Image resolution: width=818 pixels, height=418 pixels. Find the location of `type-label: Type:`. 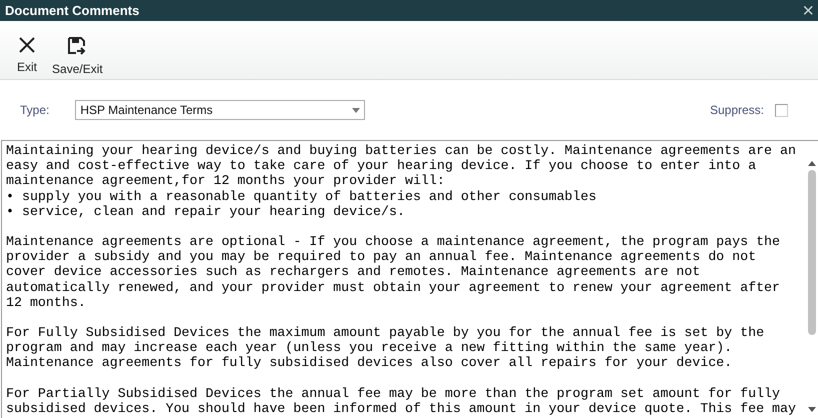

type-label: Type: is located at coordinates (35, 110).